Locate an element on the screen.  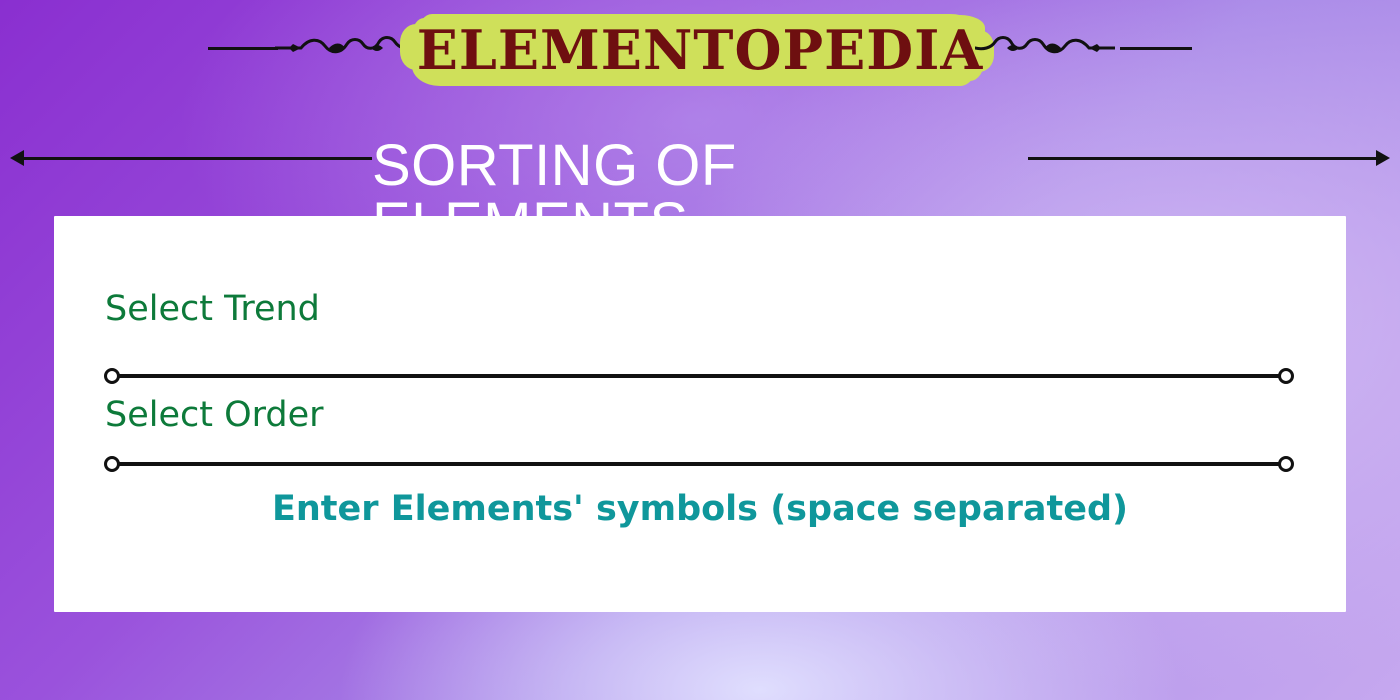
right-arrow-icon is located at coordinates (1383, 158).